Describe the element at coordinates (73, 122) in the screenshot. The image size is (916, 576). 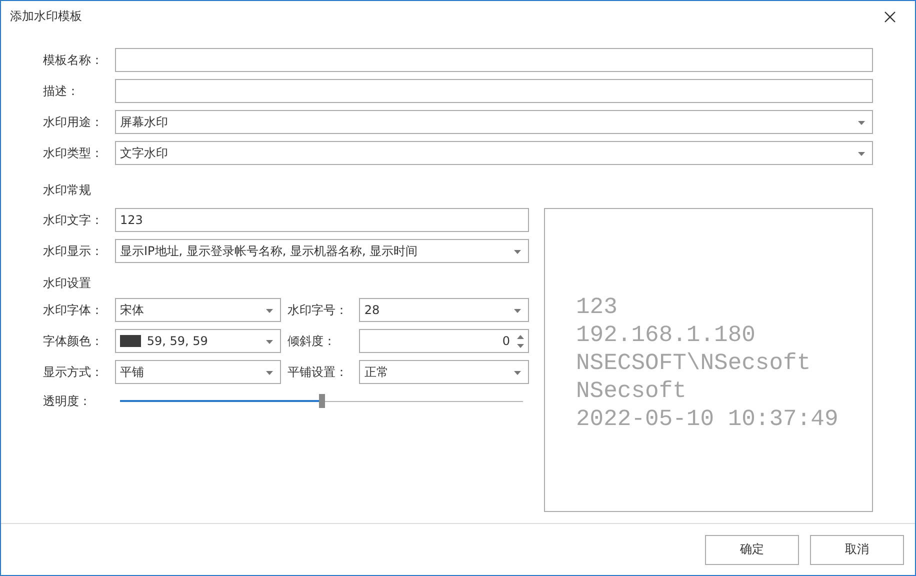
I see `field-label: 水印用途：` at that location.